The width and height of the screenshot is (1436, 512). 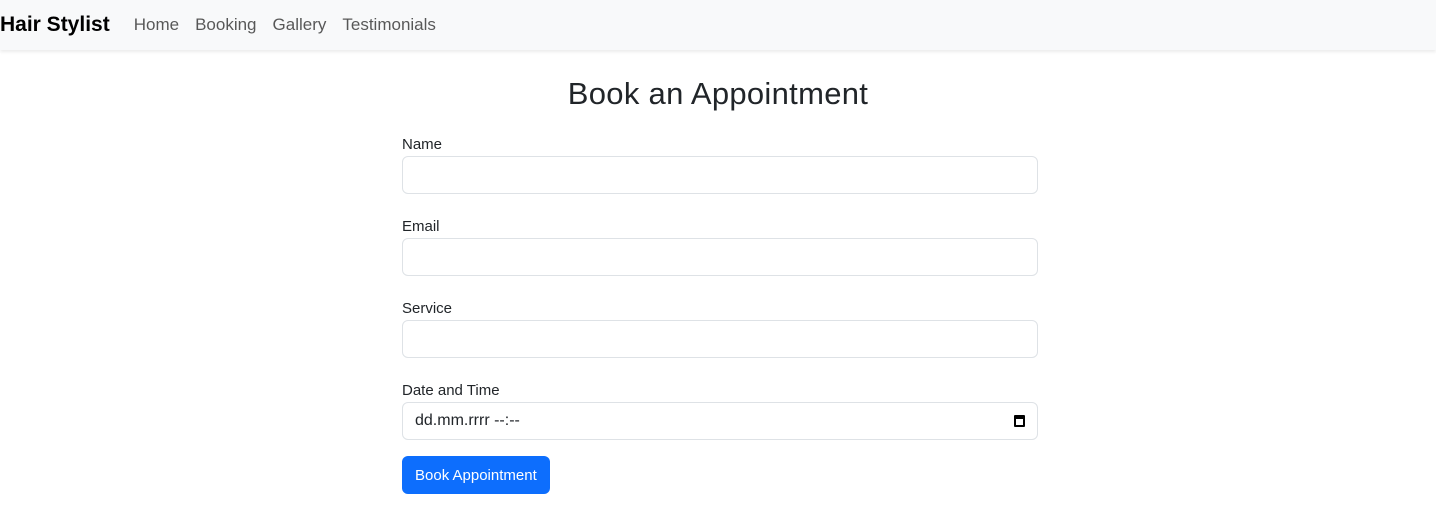 What do you see at coordinates (225, 25) in the screenshot?
I see `nav-booking: Booking` at bounding box center [225, 25].